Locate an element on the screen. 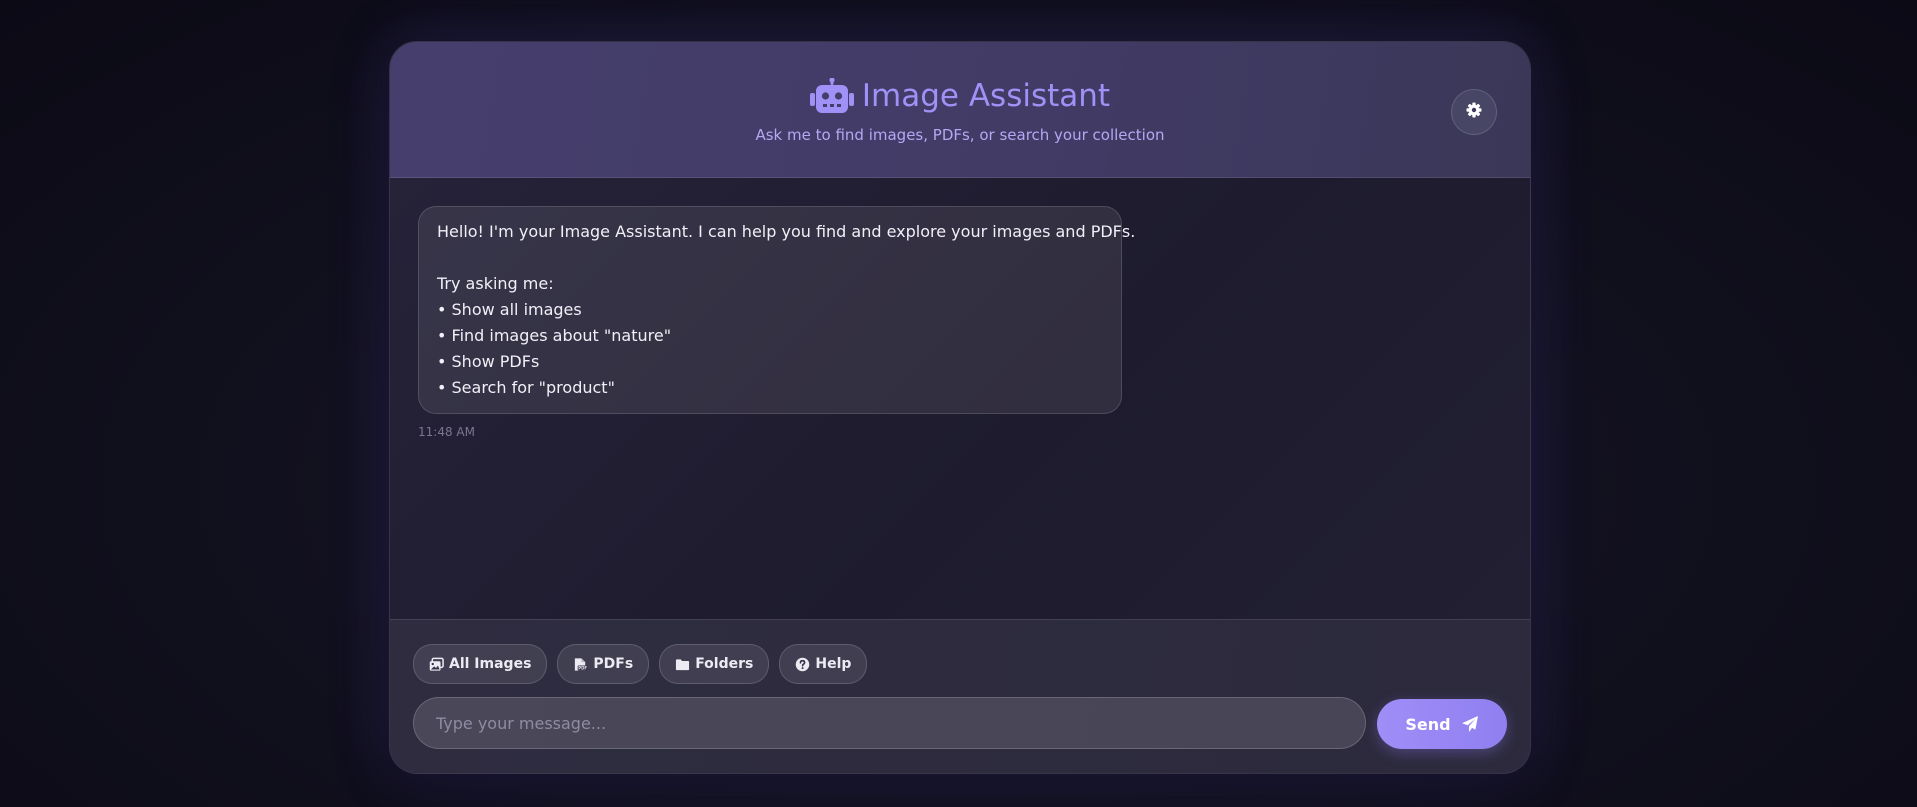  send-button: Send is located at coordinates (1442, 724).